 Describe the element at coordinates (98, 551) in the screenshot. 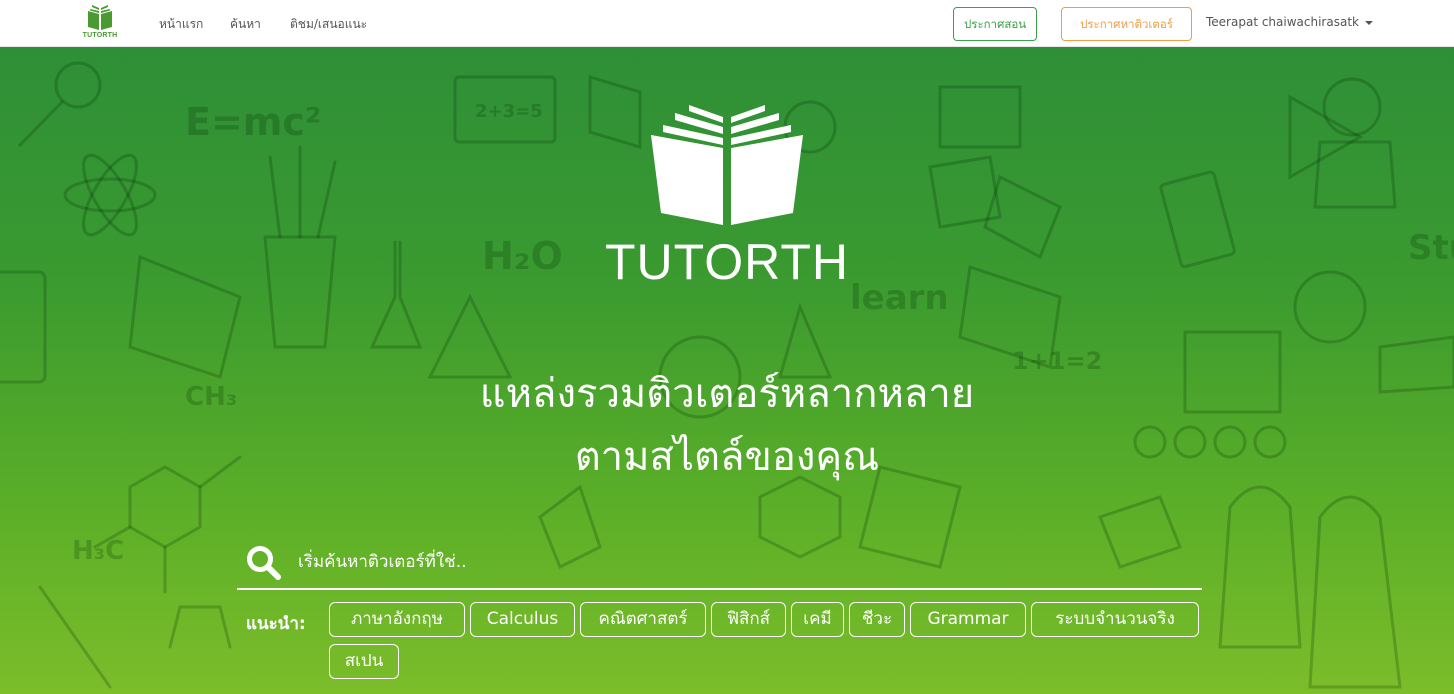

I see `svg-text: H₃C` at that location.